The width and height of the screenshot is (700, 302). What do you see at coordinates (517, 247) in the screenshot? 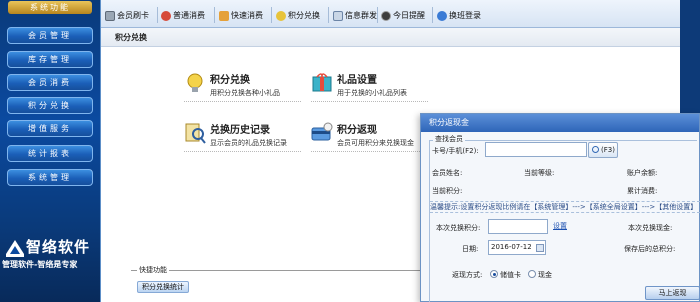
I see `date-picker: 2016-07-12` at bounding box center [517, 247].